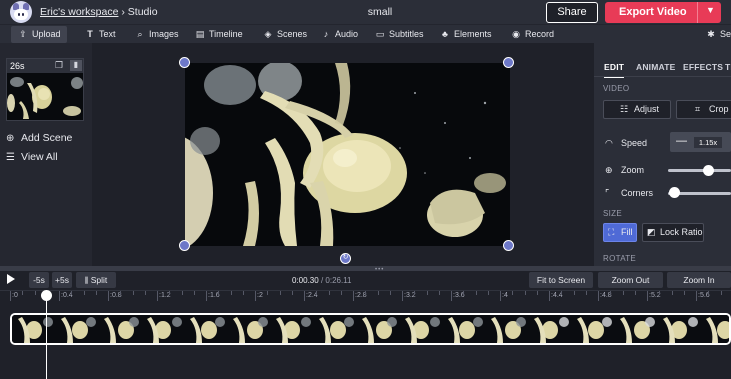  What do you see at coordinates (399, 34) in the screenshot?
I see `tool-subtitles: ▭ Subtitles` at bounding box center [399, 34].